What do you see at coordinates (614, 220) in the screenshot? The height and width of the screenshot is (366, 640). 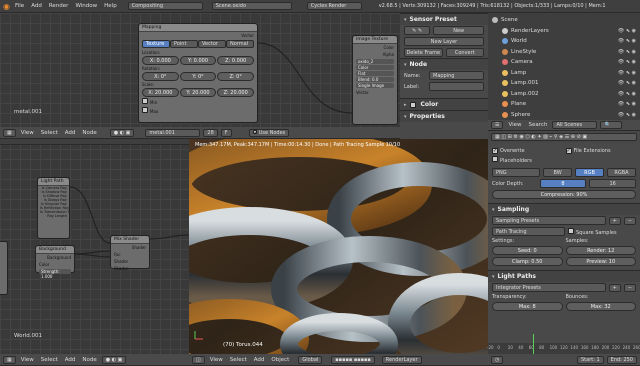 I see `sampling-add: +` at bounding box center [614, 220].